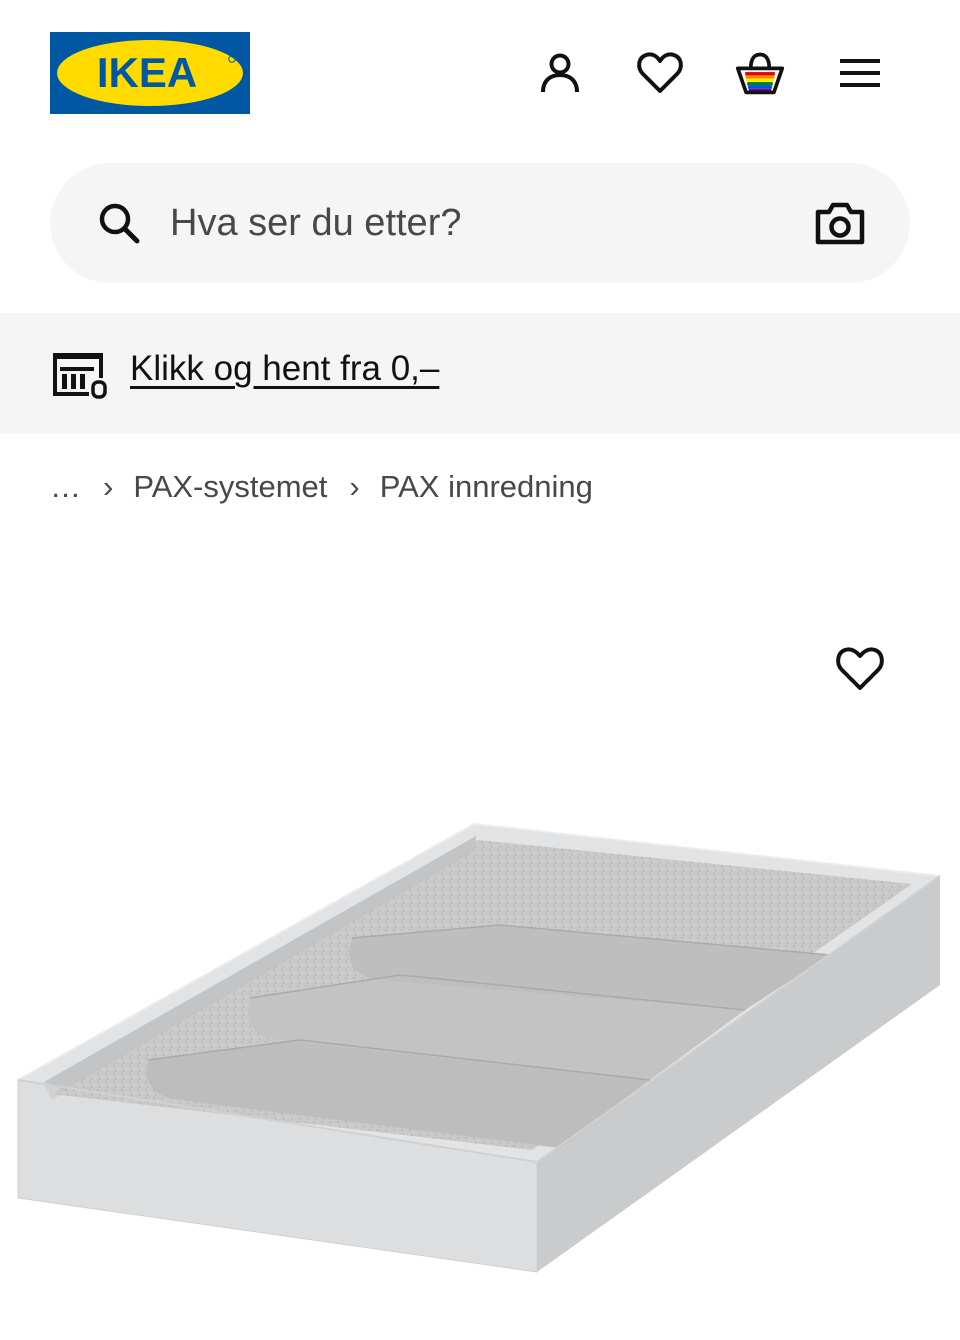  I want to click on basket-icon, so click(760, 73).